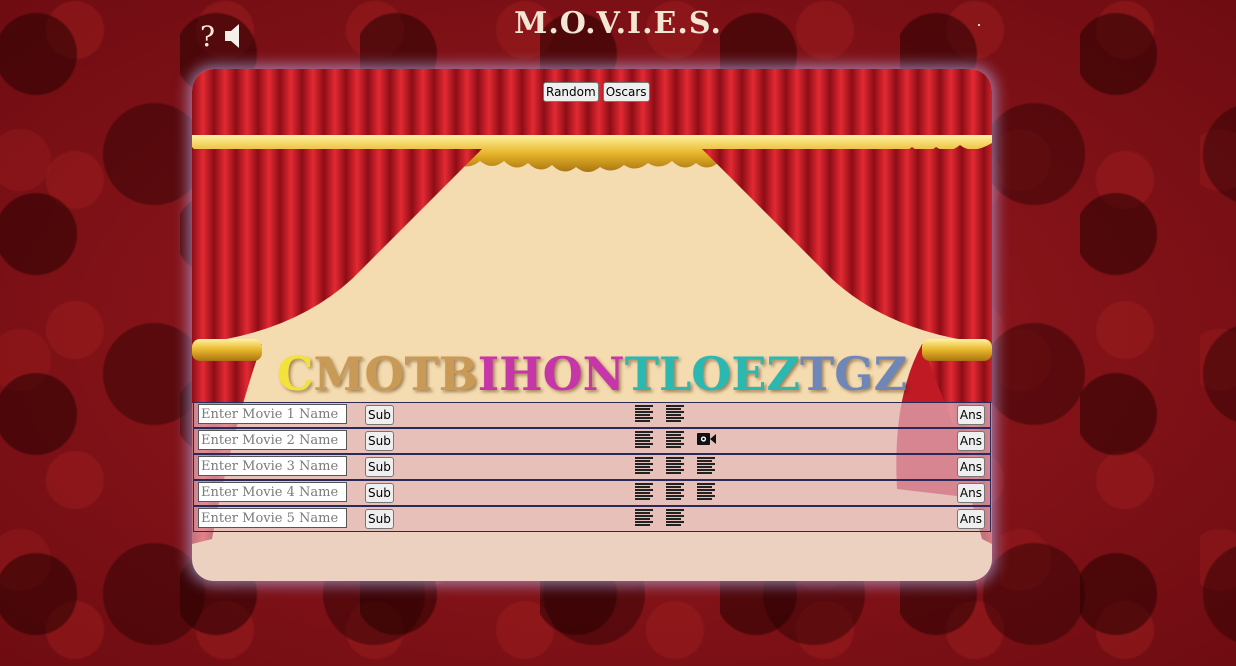 The width and height of the screenshot is (1236, 666). Describe the element at coordinates (571, 92) in the screenshot. I see `random-button: Random` at that location.